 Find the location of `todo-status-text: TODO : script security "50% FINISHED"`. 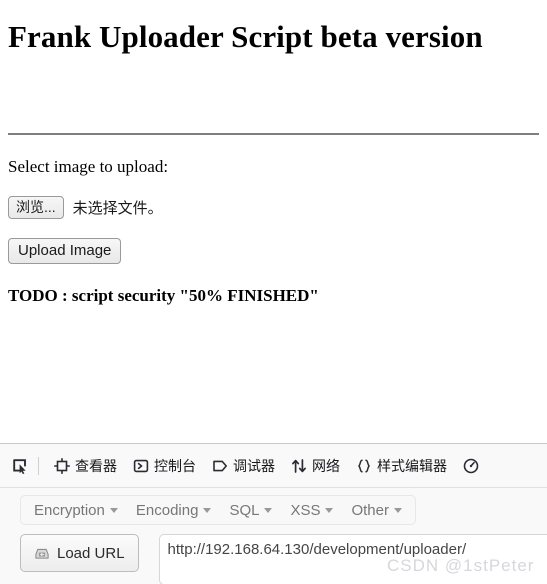

todo-status-text: TODO : script security "50% FINISHED" is located at coordinates (163, 295).